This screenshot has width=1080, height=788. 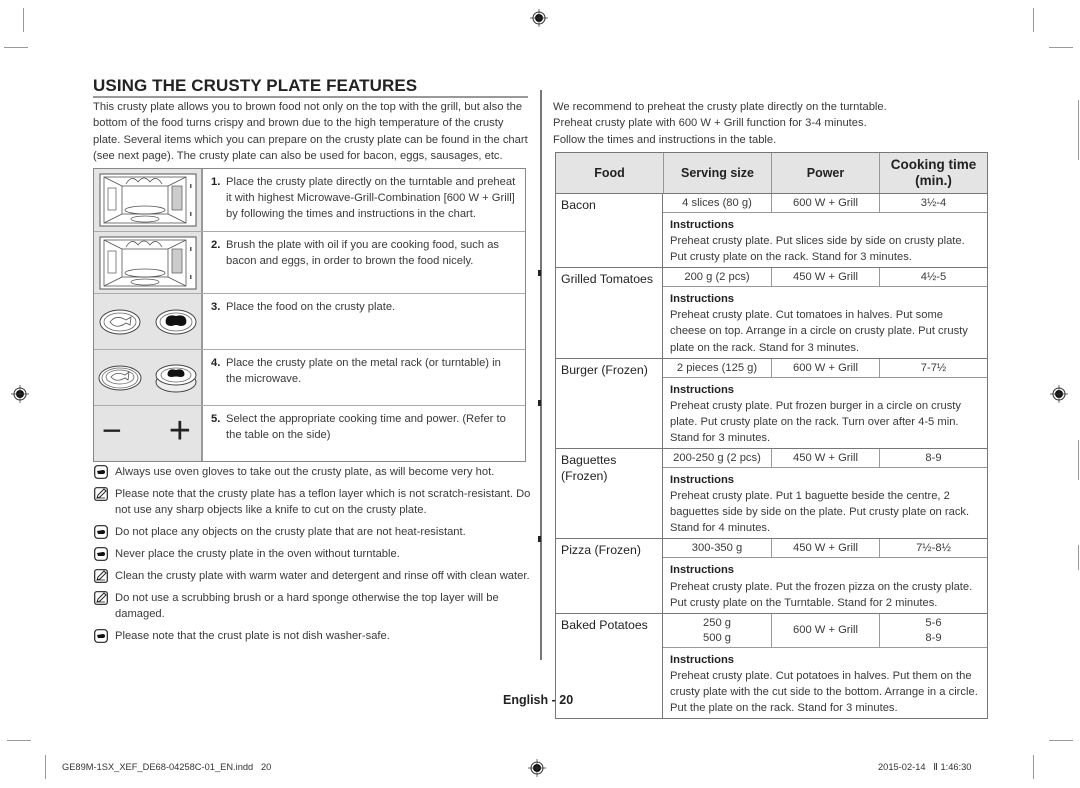 What do you see at coordinates (609, 403) in the screenshot?
I see `food-name: Burger (Frozen)` at bounding box center [609, 403].